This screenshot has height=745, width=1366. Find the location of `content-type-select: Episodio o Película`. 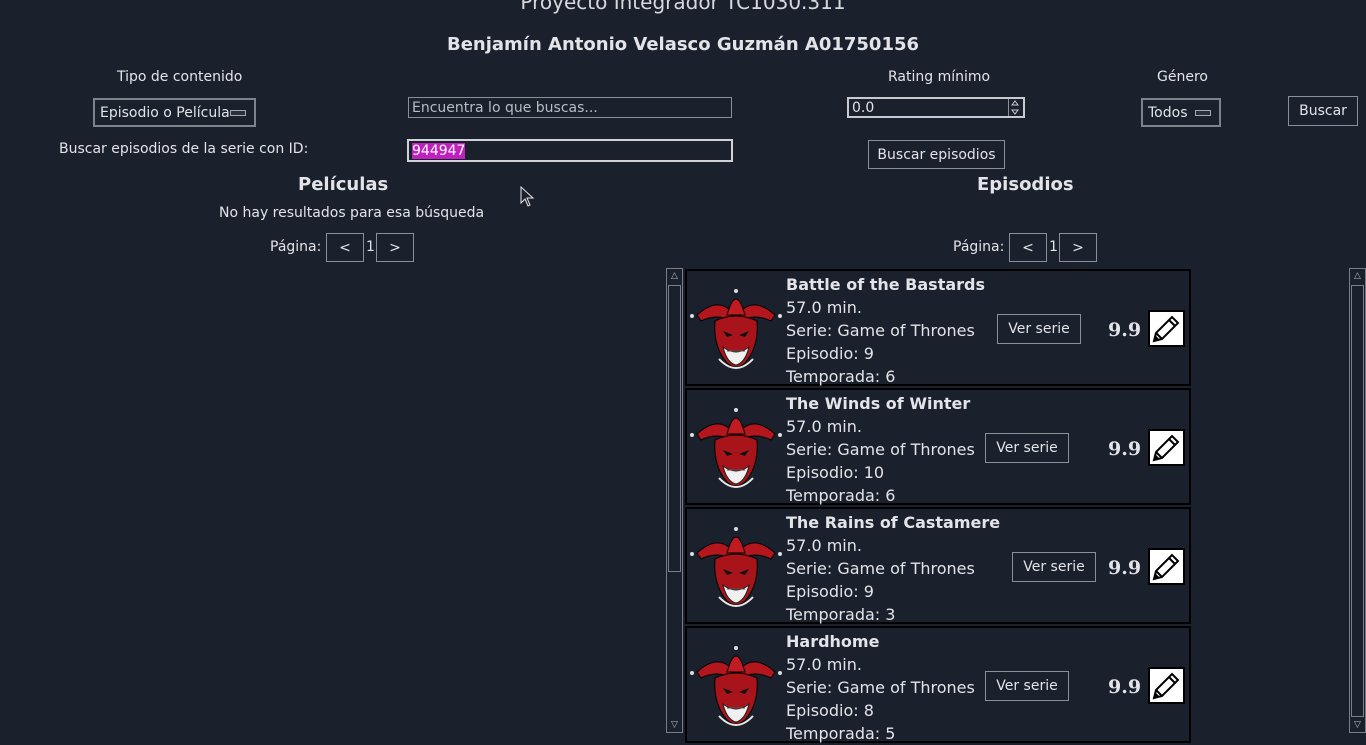

content-type-select: Episodio o Película is located at coordinates (174, 112).